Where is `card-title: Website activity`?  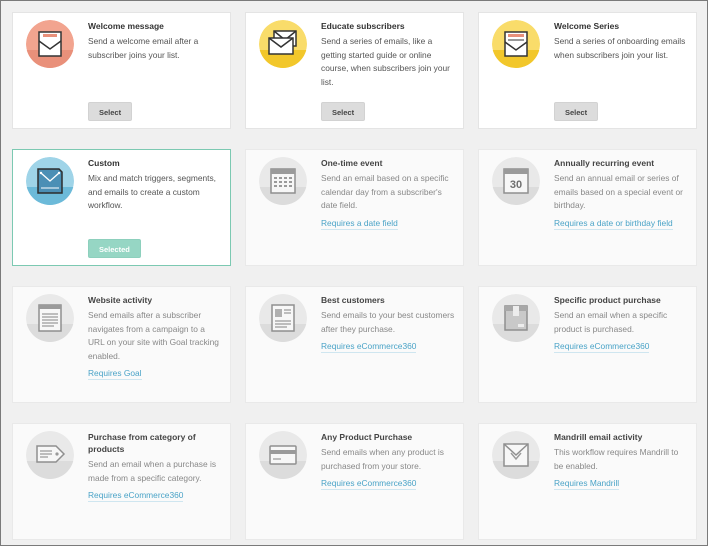 card-title: Website activity is located at coordinates (120, 300).